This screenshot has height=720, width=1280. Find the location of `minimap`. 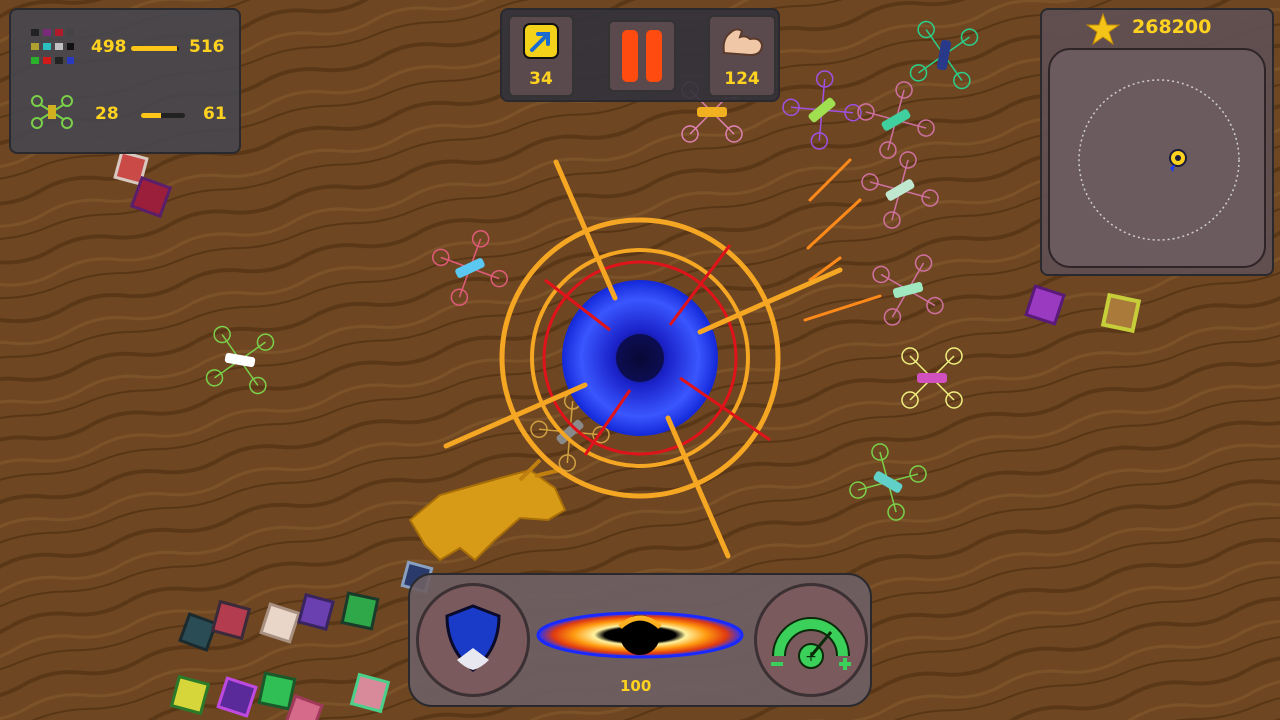

minimap is located at coordinates (1157, 158).